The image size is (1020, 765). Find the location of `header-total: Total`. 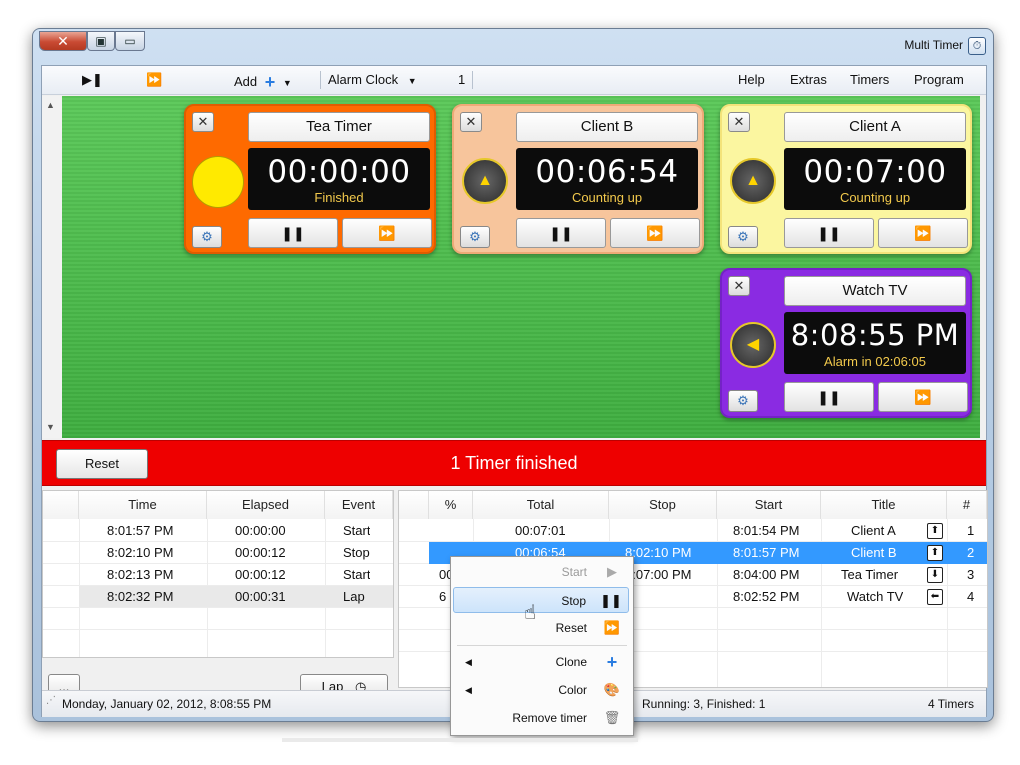

header-total: Total is located at coordinates (541, 505).